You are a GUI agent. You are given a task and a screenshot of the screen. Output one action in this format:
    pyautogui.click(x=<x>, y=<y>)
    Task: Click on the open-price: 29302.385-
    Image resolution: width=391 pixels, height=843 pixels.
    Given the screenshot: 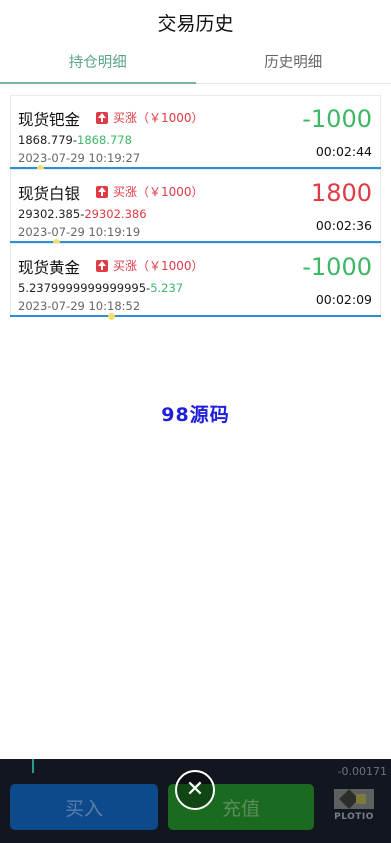 What is the action you would take?
    pyautogui.click(x=51, y=214)
    